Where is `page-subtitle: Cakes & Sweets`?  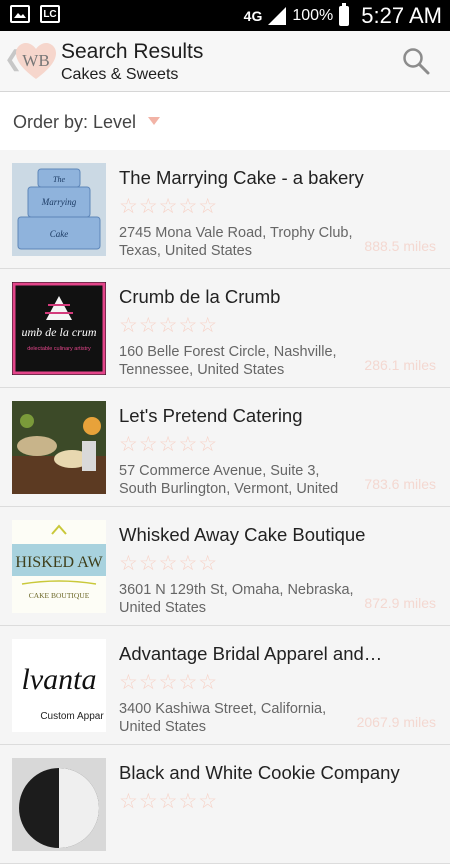
page-subtitle: Cakes & Sweets is located at coordinates (120, 74).